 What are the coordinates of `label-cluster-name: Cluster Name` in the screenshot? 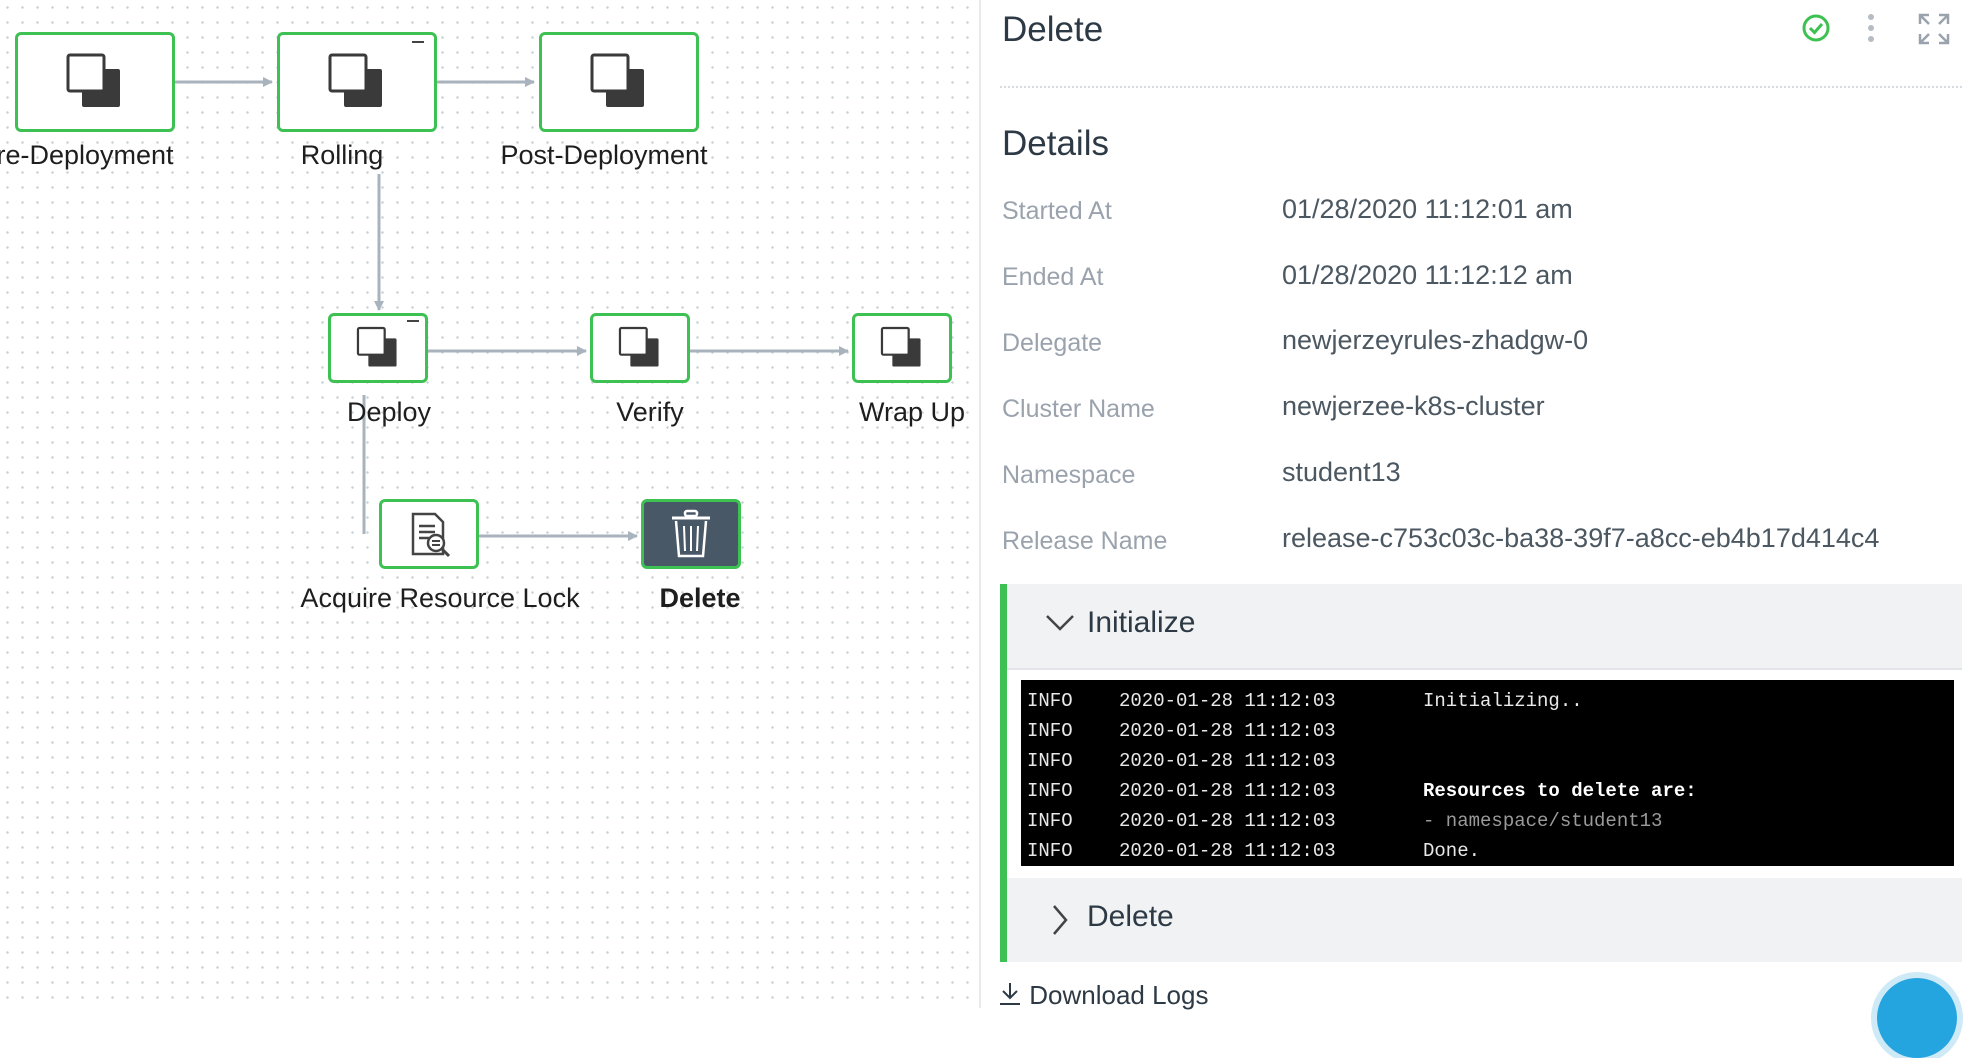 It's located at (1078, 409).